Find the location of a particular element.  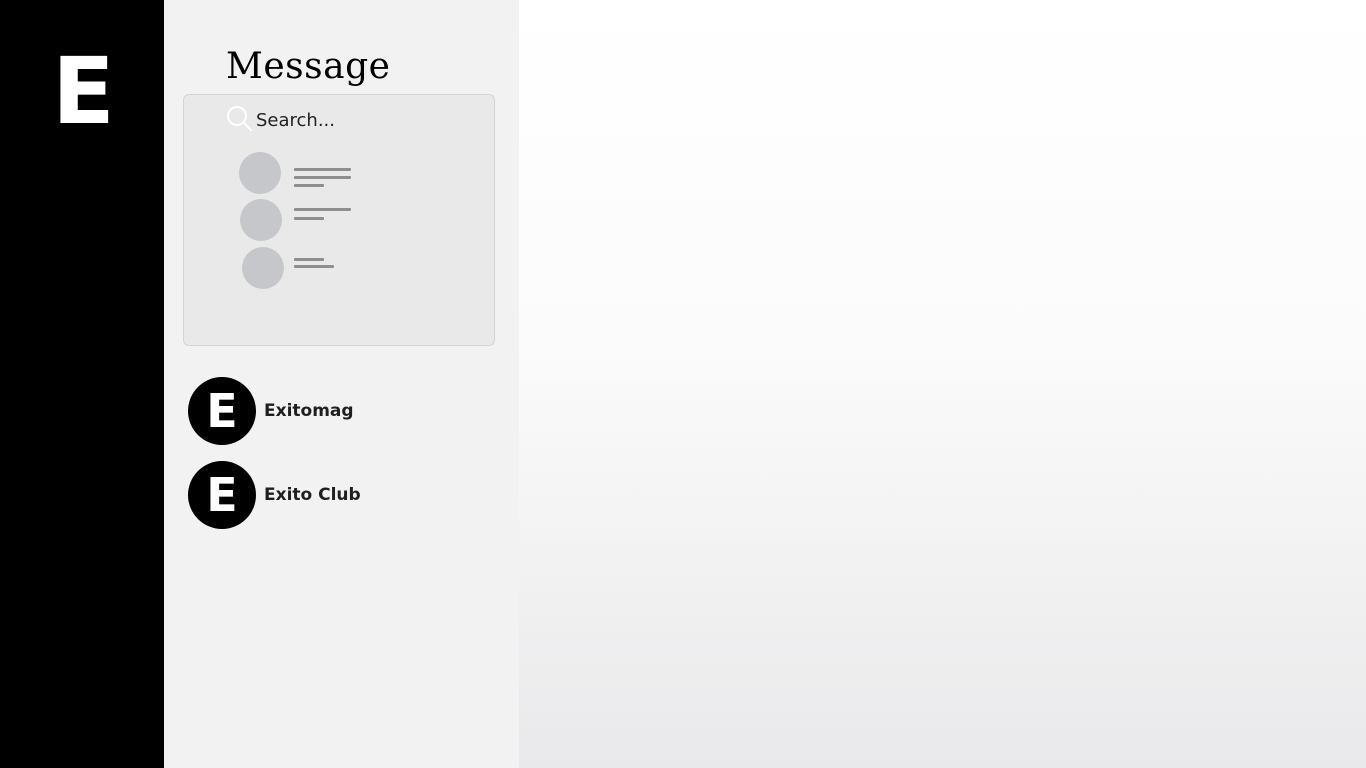

search-input is located at coordinates (361, 120).